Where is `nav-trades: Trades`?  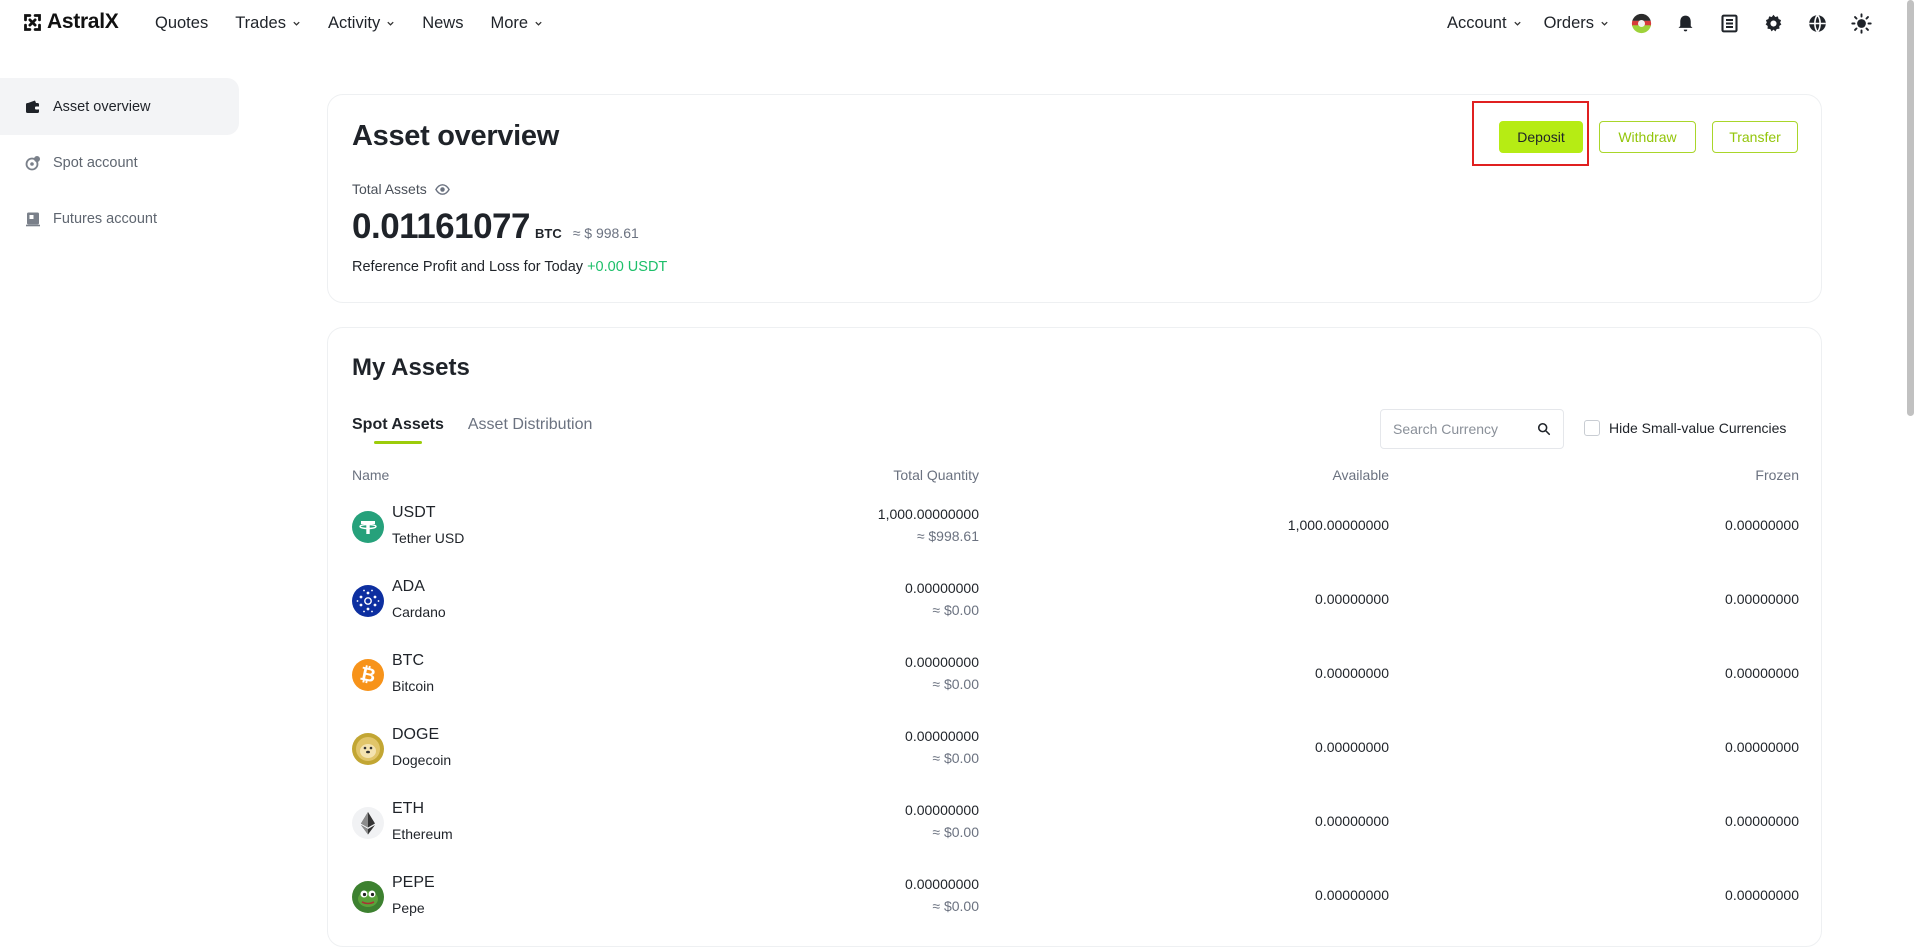
nav-trades: Trades is located at coordinates (268, 23).